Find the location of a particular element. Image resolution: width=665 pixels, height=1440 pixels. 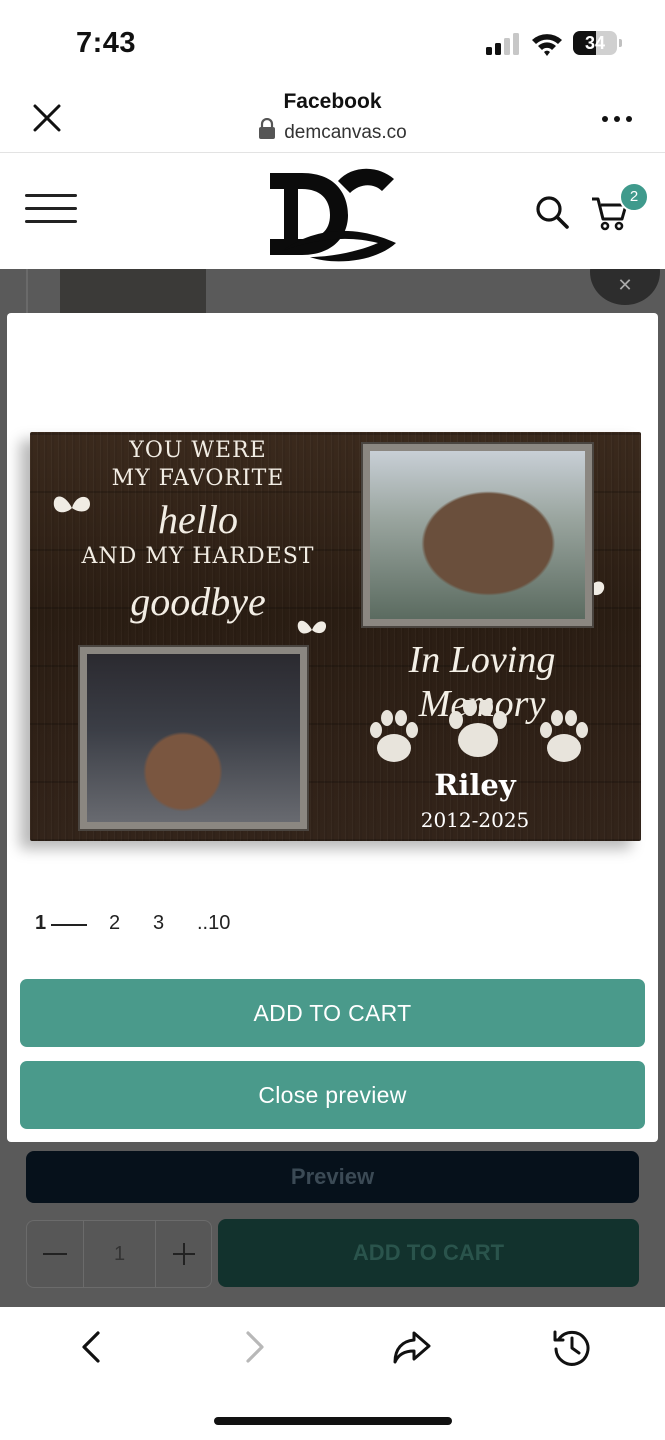

page-indicator-3: 3 is located at coordinates (158, 923).